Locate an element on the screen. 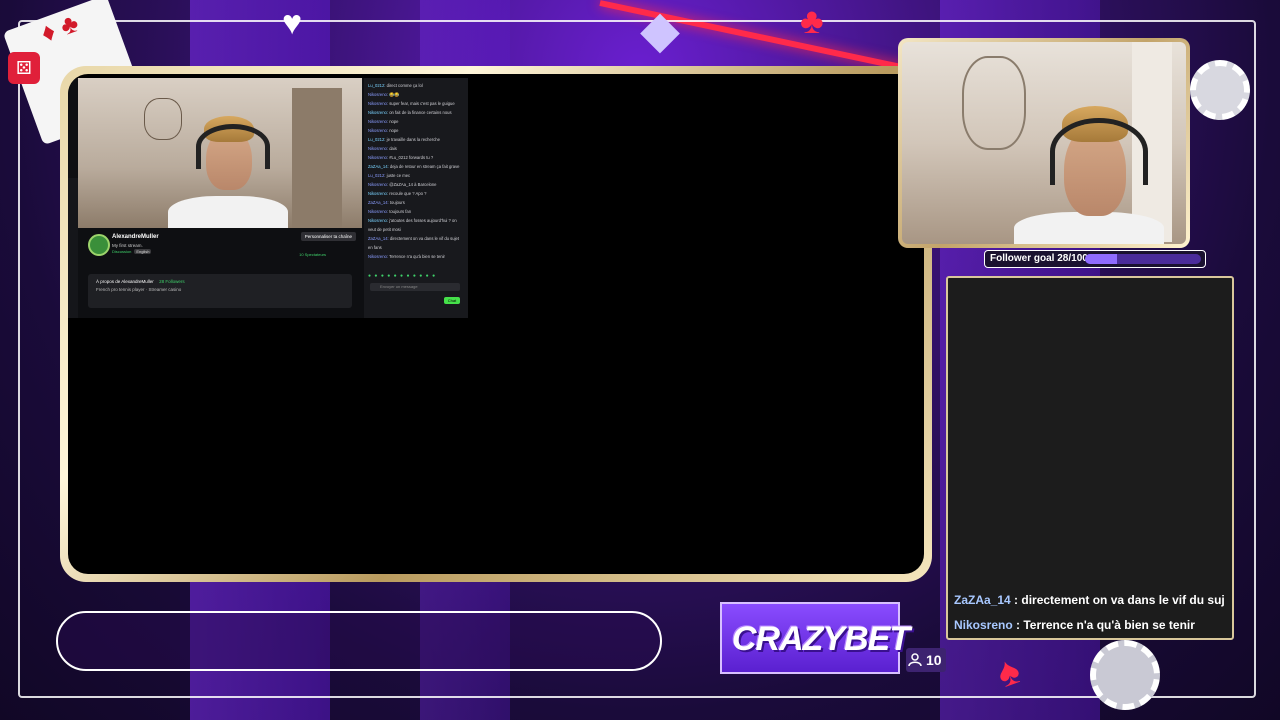 The height and width of the screenshot is (720, 1280). embedded-chat-text: toujours fan is located at coordinates (400, 211).